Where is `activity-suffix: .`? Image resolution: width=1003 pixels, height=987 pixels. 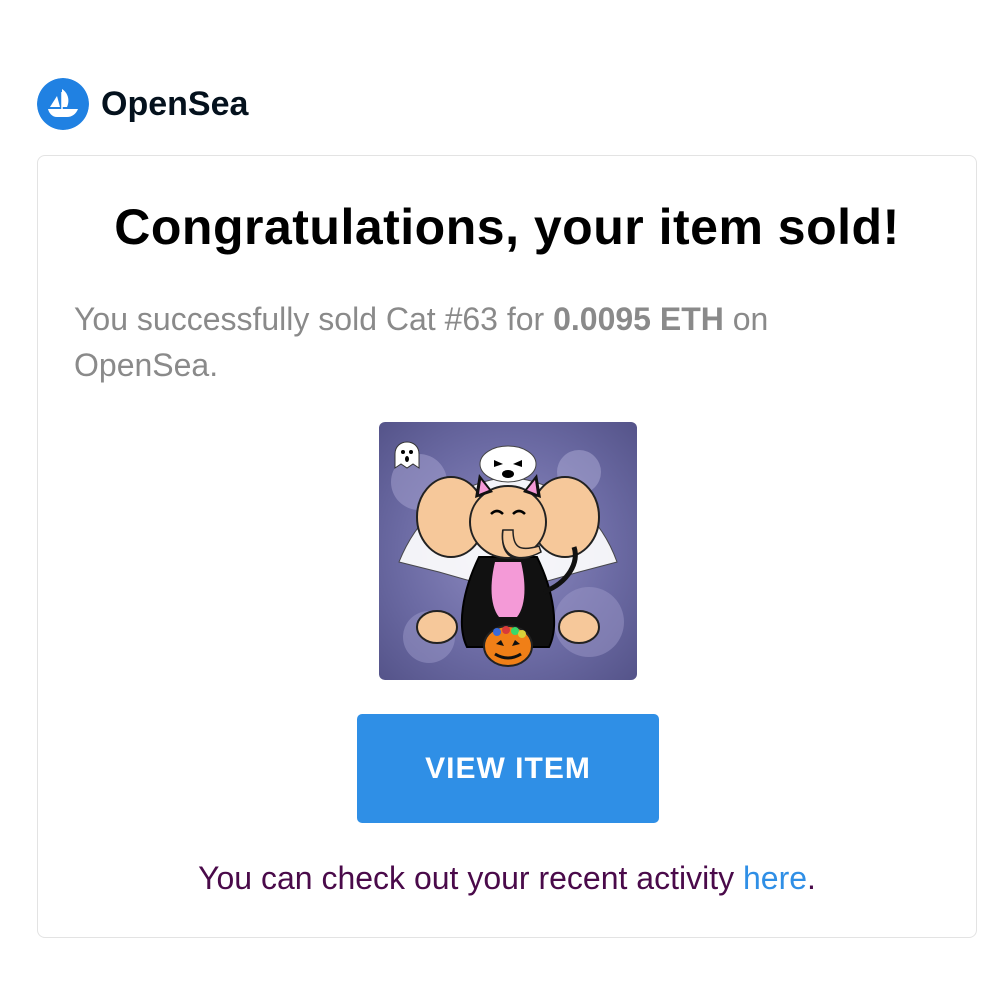
activity-suffix: . is located at coordinates (811, 878).